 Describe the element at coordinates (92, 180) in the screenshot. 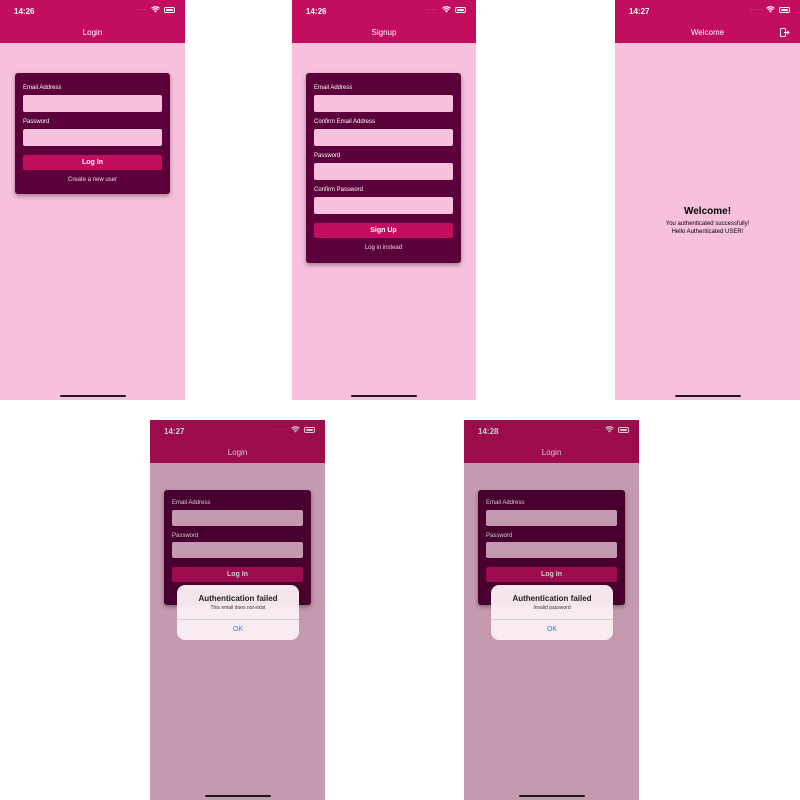

I see `create-user-link: Create a new user` at that location.